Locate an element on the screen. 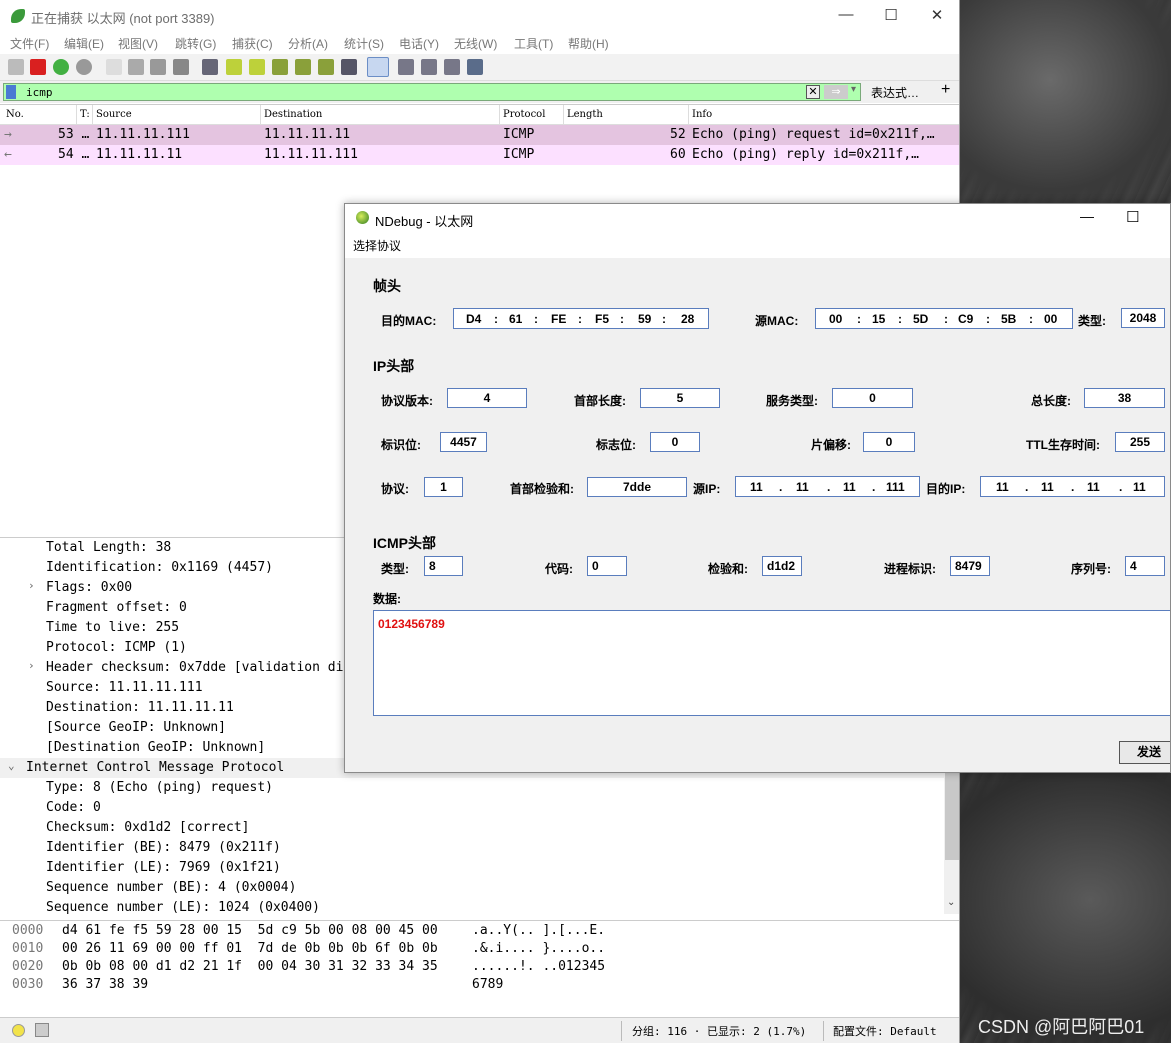 The image size is (1171, 1043). wireshark-logo-icon is located at coordinates (18, 16).